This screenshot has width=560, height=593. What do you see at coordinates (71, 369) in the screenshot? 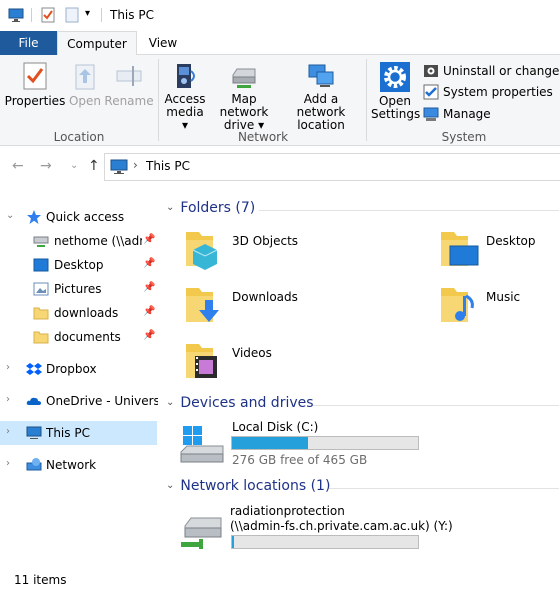
I see `sidebar-item-label: Dropbox` at bounding box center [71, 369].